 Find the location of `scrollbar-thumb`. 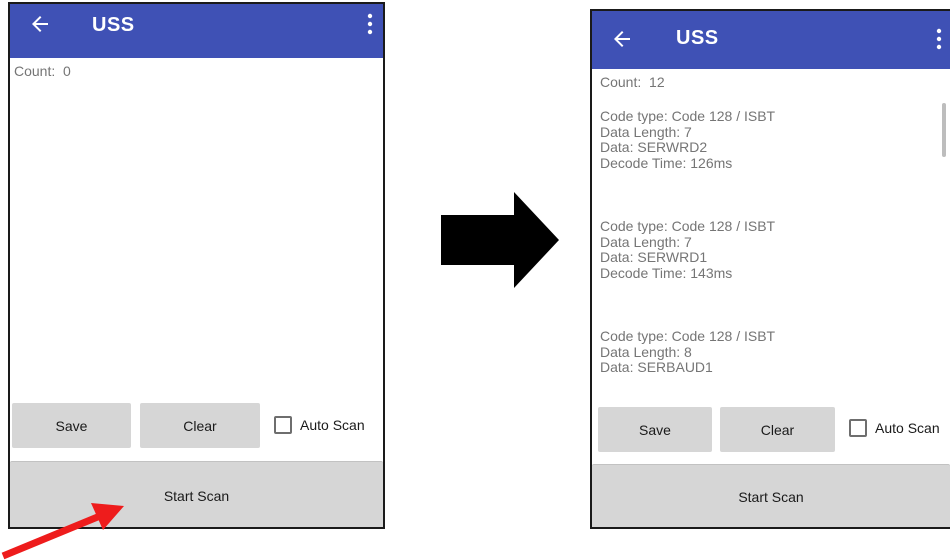

scrollbar-thumb is located at coordinates (944, 130).